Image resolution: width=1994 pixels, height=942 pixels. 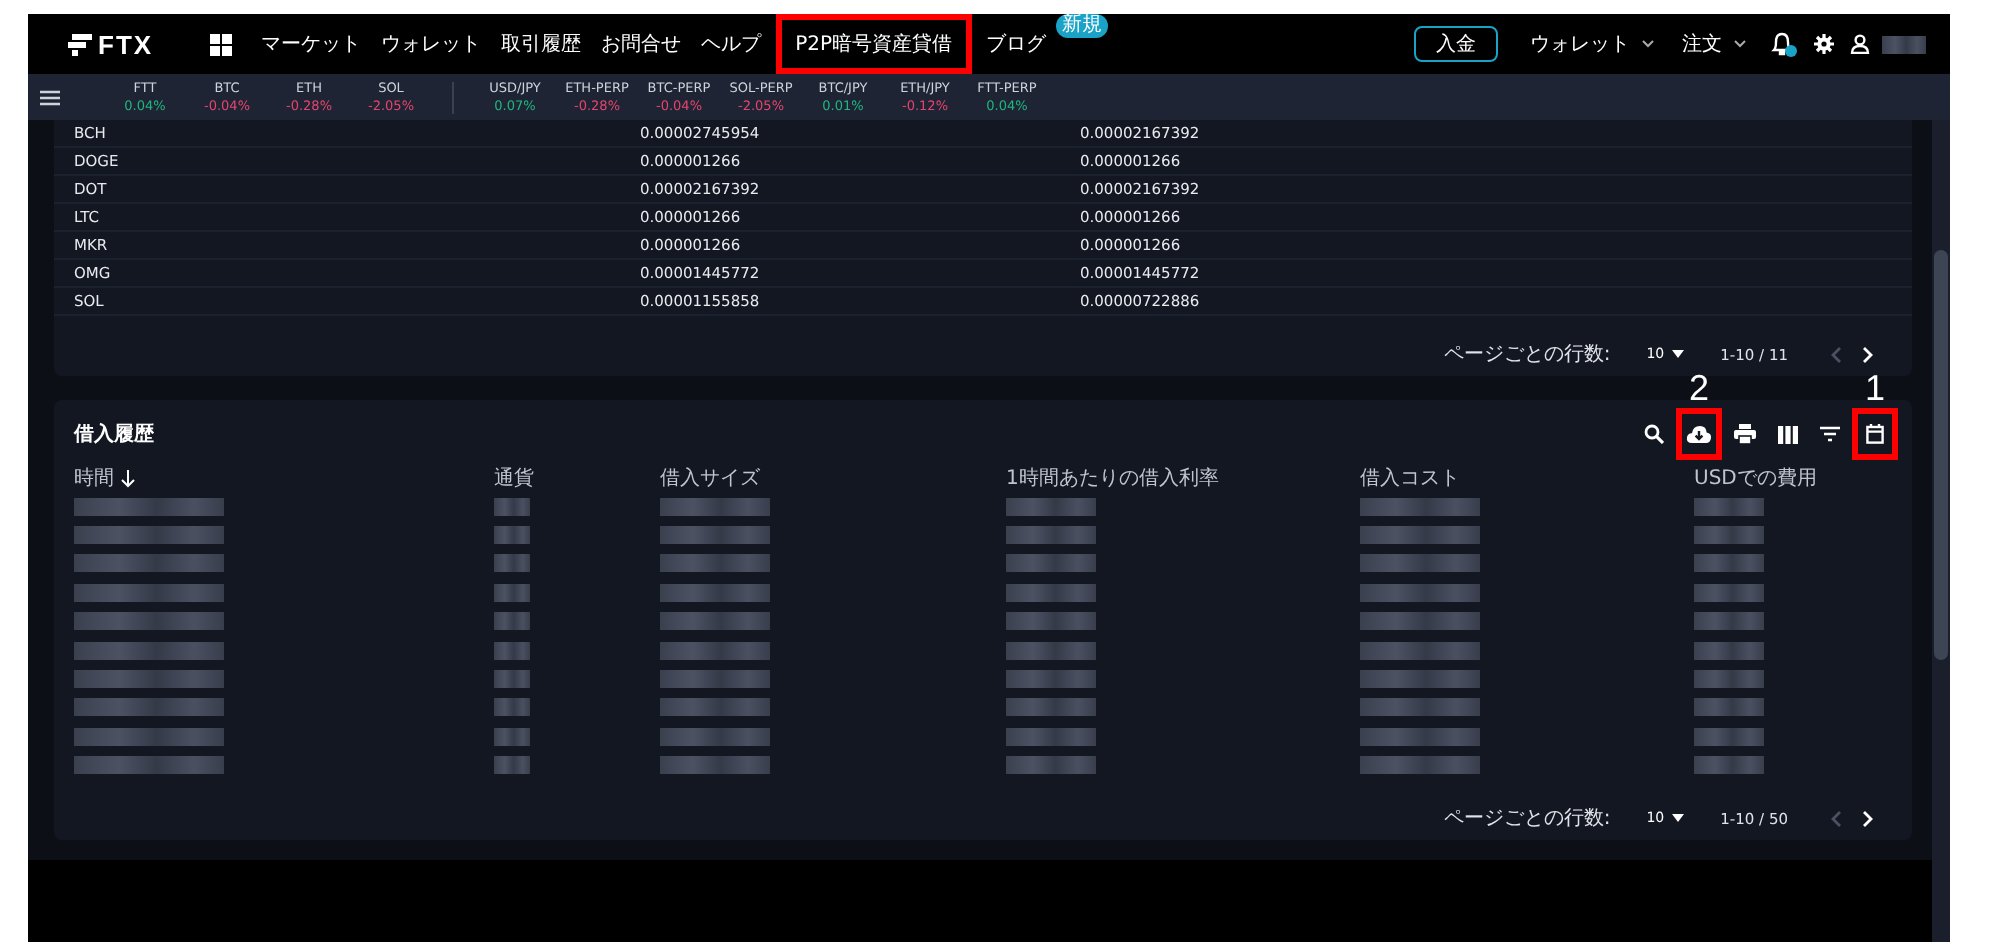 What do you see at coordinates (1456, 44) in the screenshot?
I see `deposit-button: 入金` at bounding box center [1456, 44].